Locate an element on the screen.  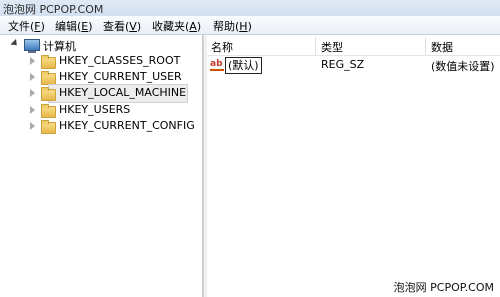
rename-input: (默认) is located at coordinates (243, 65).